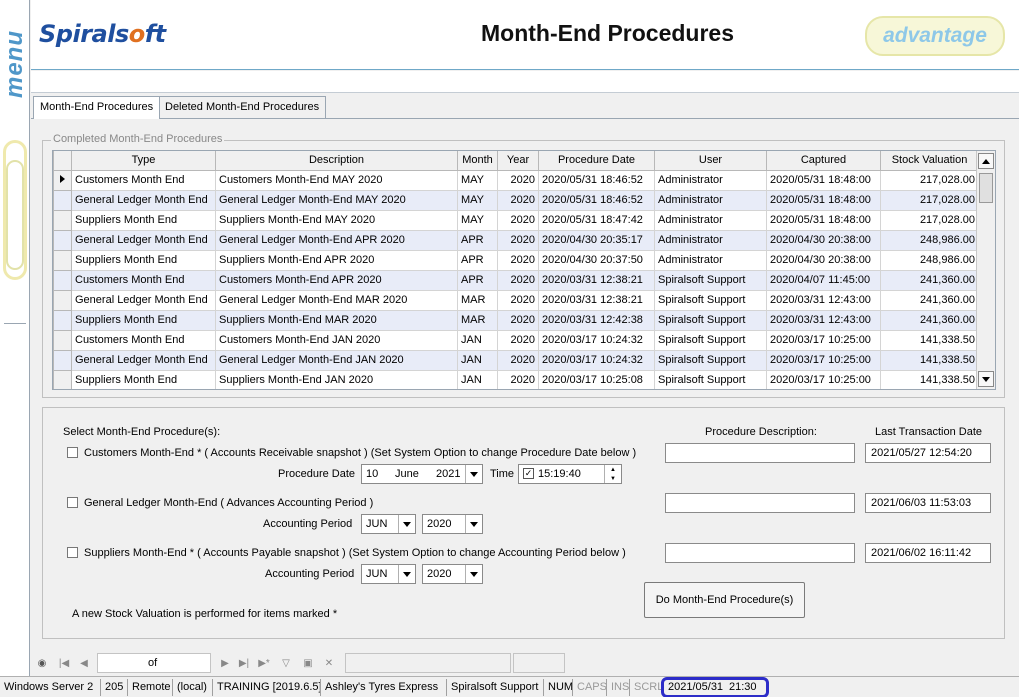 This screenshot has width=1019, height=697. What do you see at coordinates (264, 663) in the screenshot?
I see `new-record-icon: ▶*` at bounding box center [264, 663].